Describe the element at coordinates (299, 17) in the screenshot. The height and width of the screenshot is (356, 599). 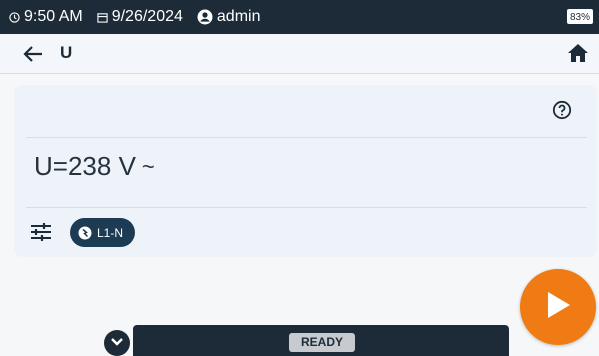
I see `status-bar: 9:50 AM 9/26/2024 admin 83%` at that location.